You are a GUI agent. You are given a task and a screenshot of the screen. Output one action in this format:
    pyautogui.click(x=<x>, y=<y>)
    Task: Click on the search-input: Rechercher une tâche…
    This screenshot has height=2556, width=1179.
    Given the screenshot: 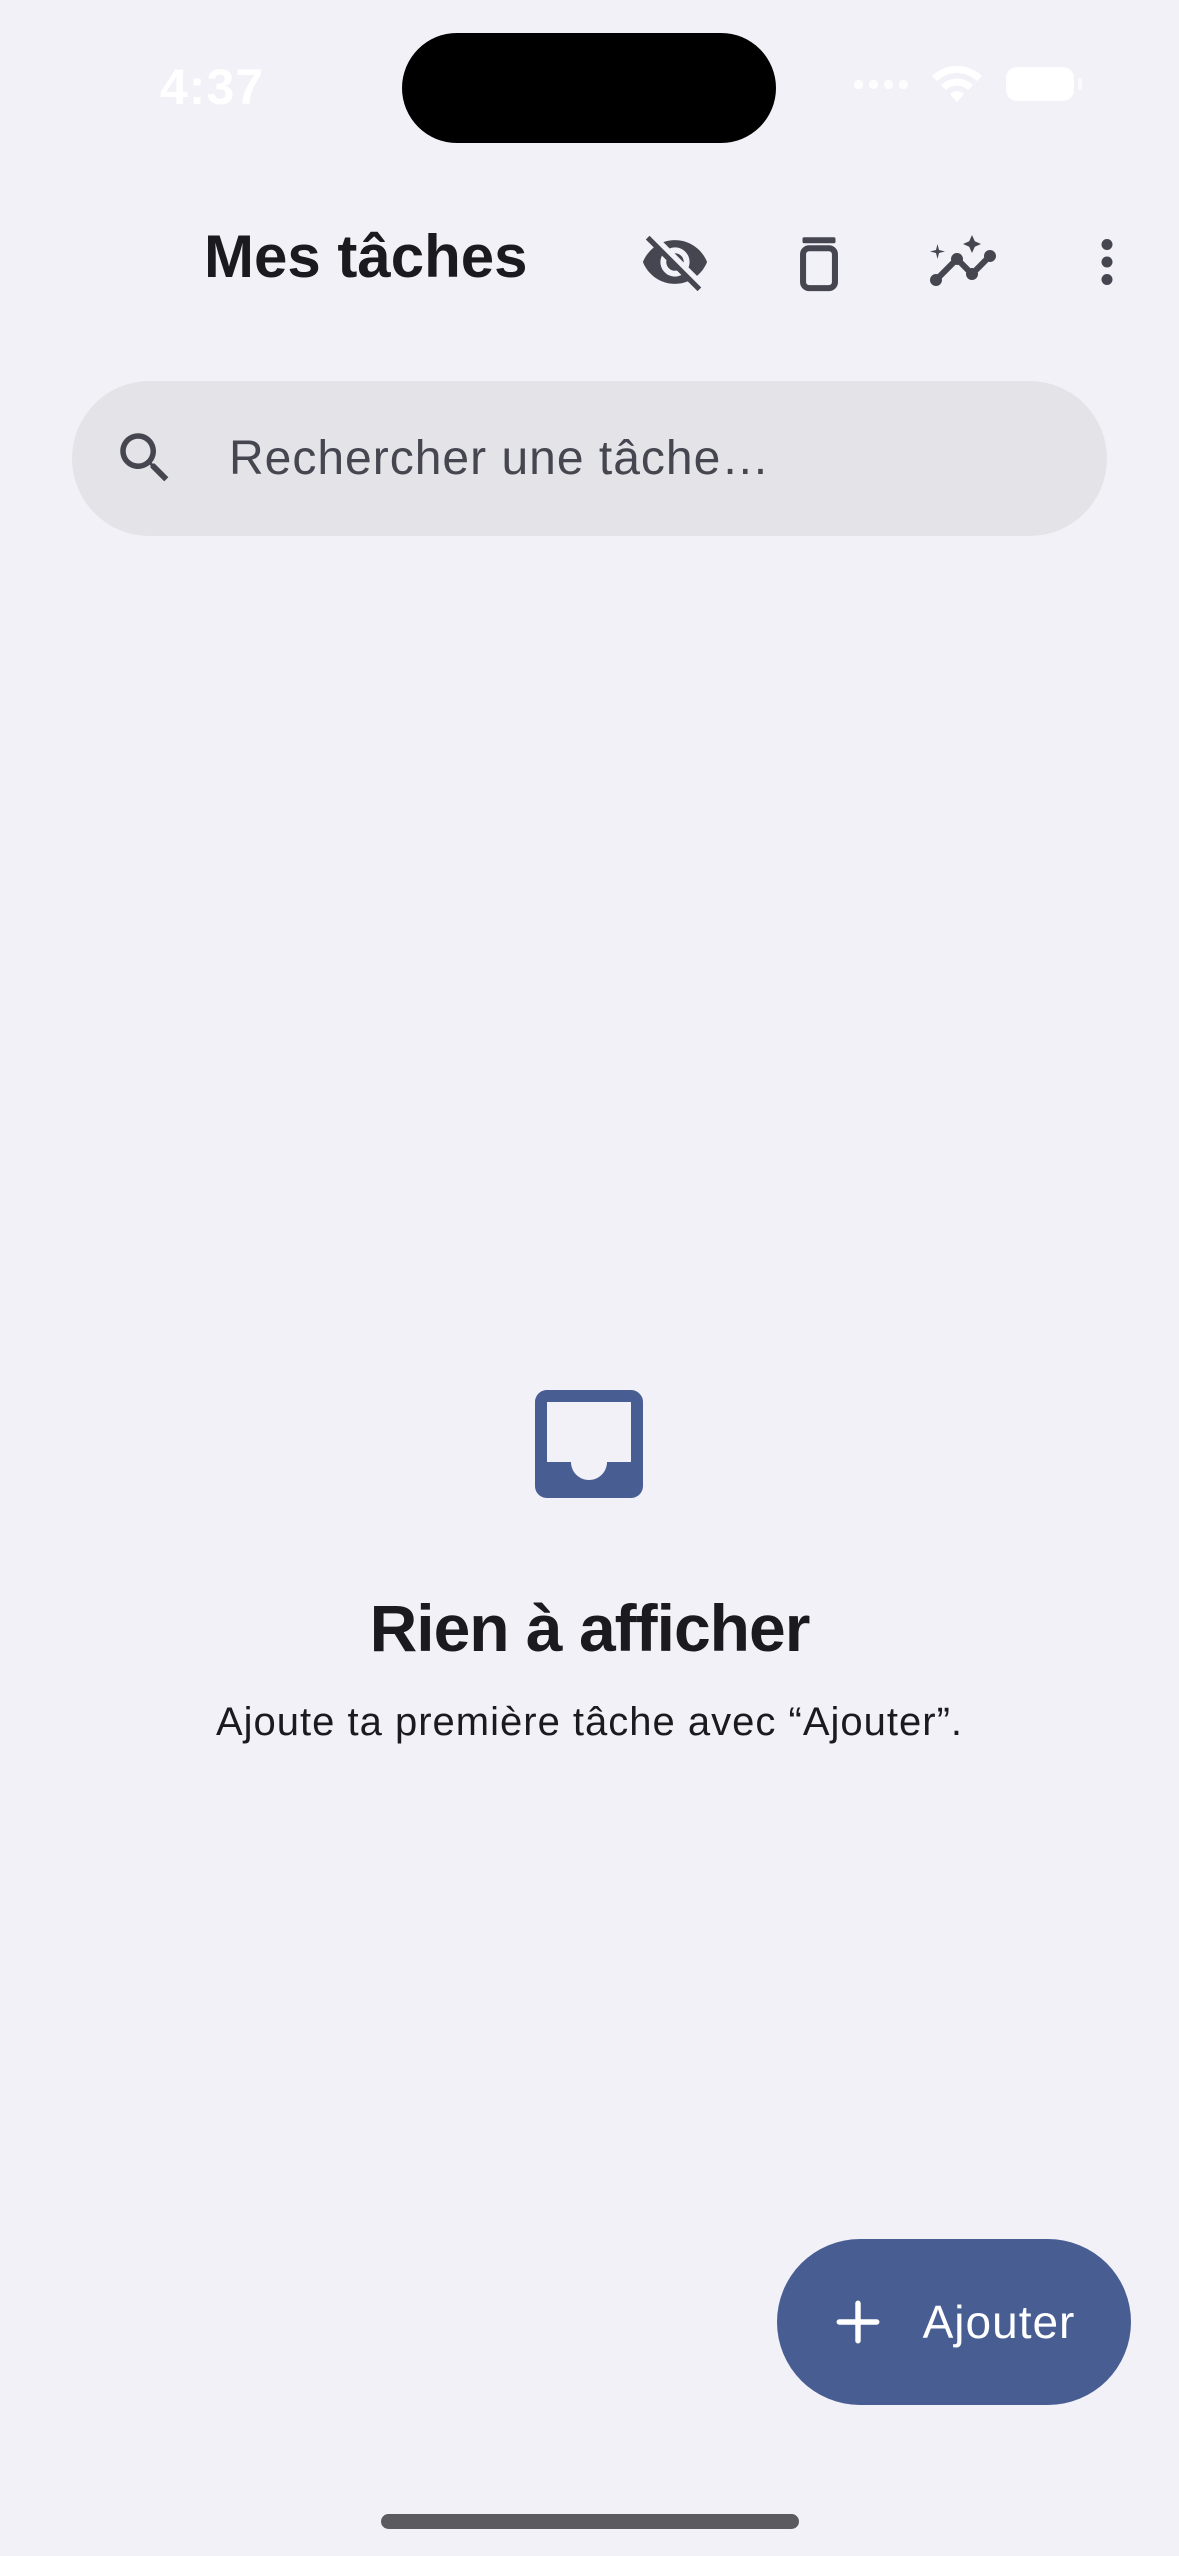 What is the action you would take?
    pyautogui.click(x=499, y=458)
    